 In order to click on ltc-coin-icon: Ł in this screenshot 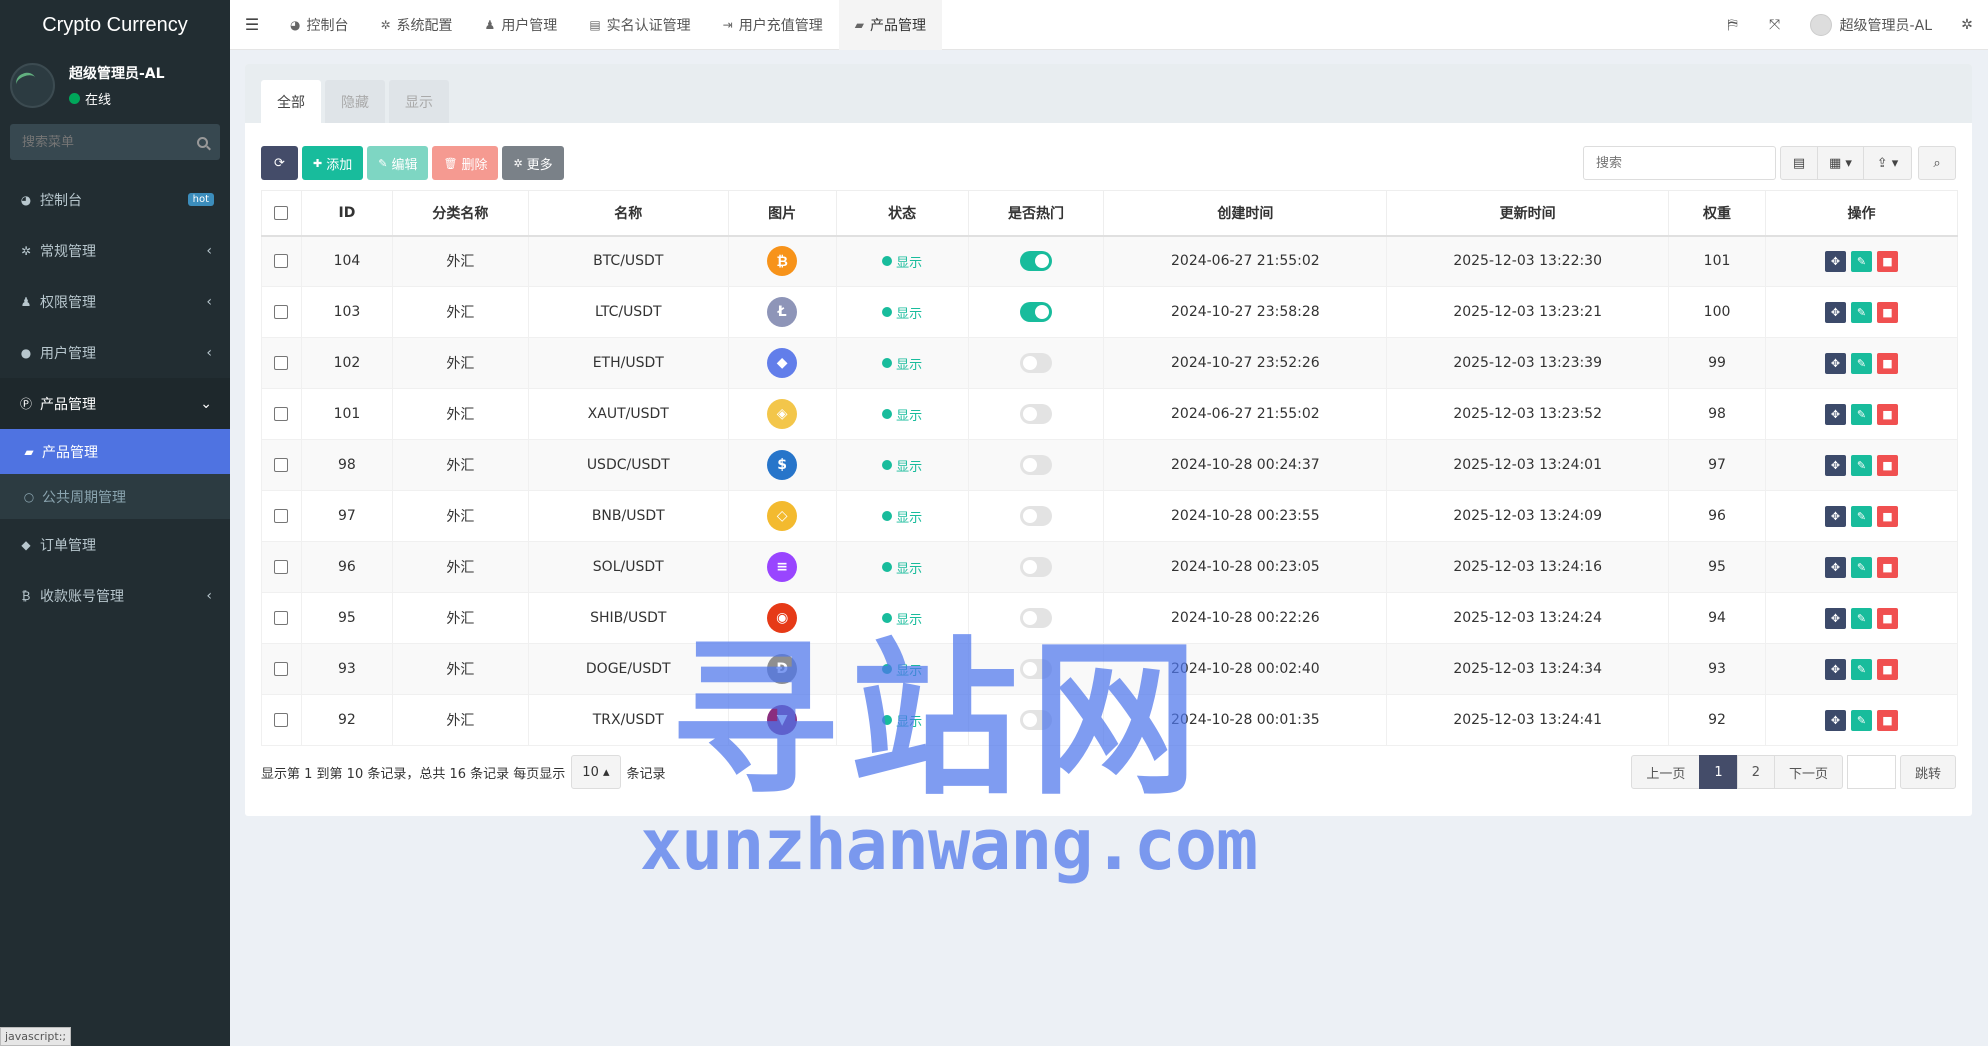, I will do `click(782, 312)`.